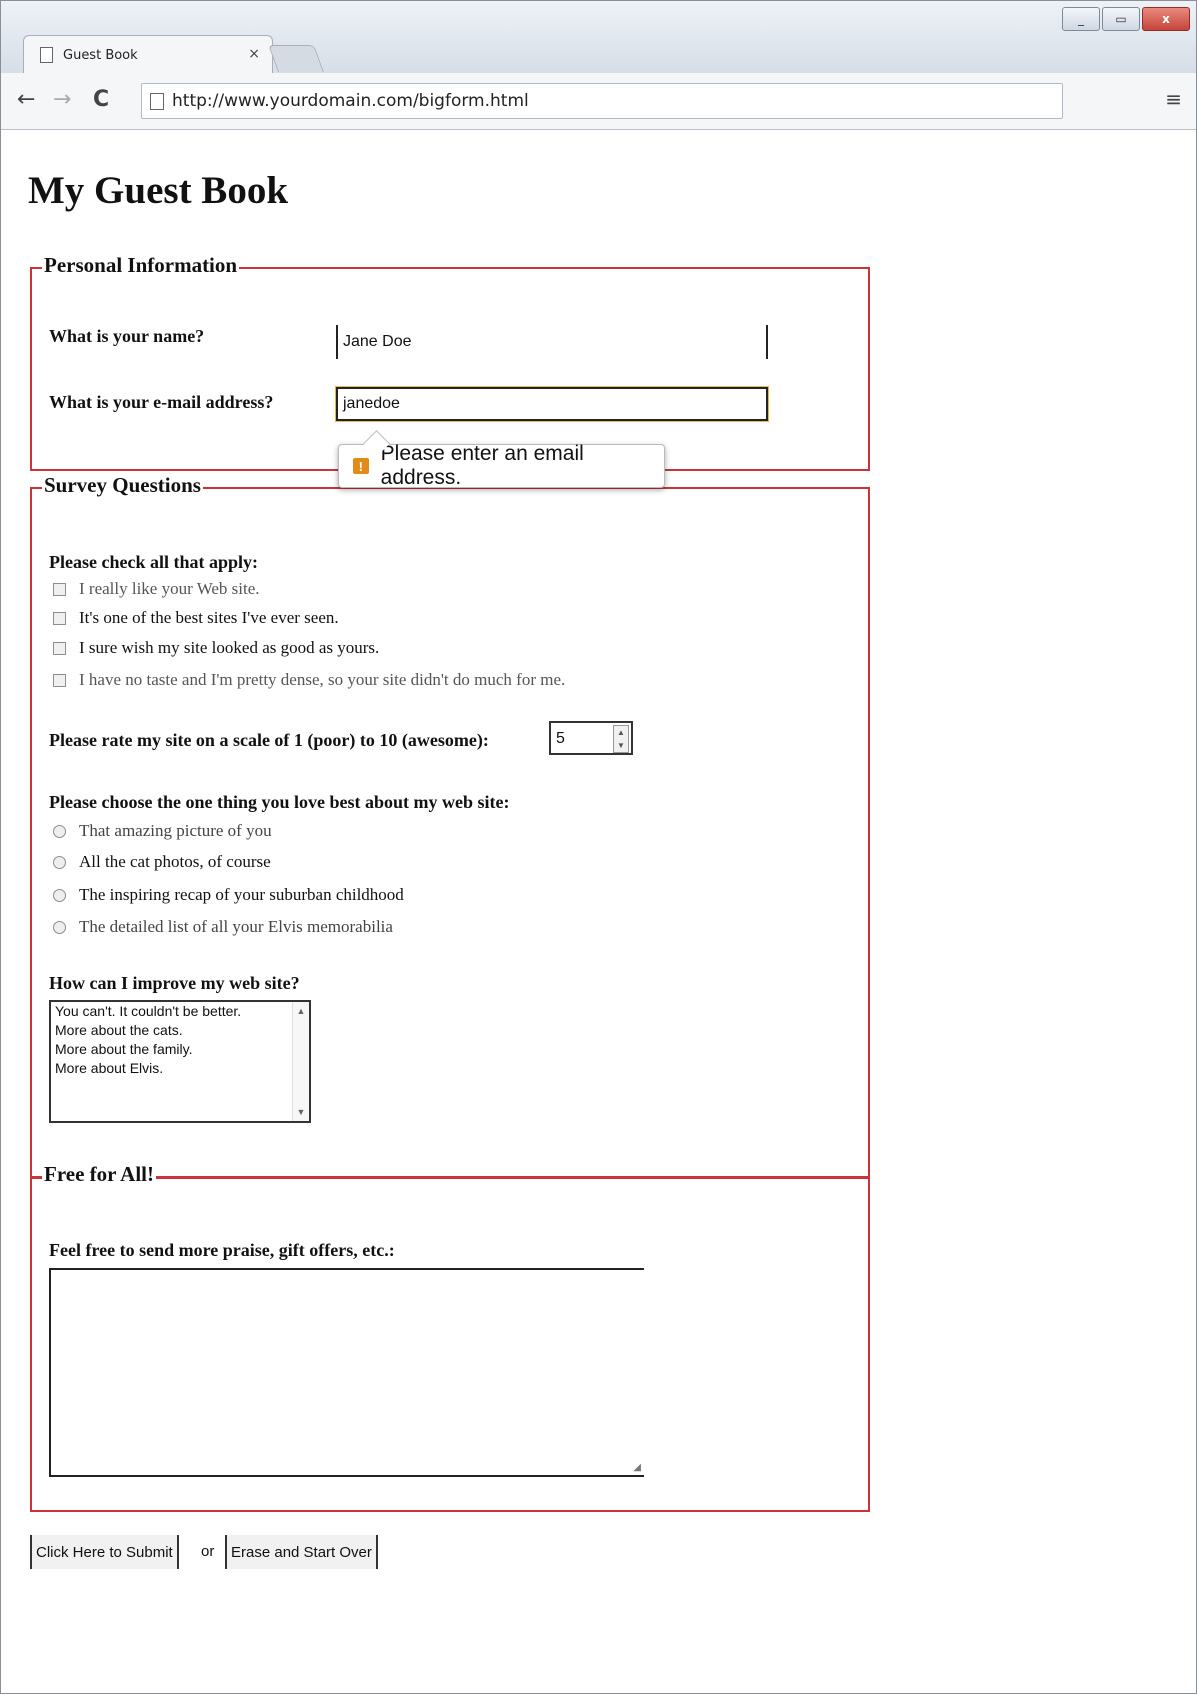  Describe the element at coordinates (26, 99) in the screenshot. I see `back-arrow-icon: ←` at that location.